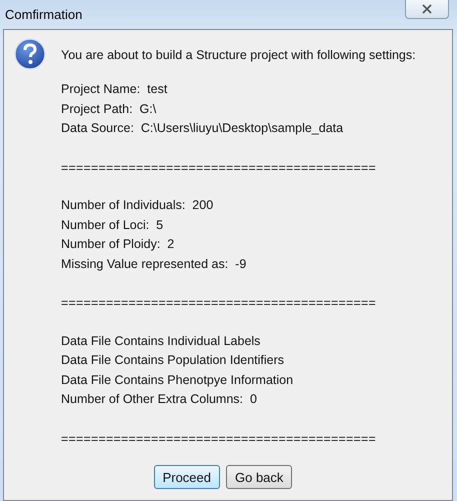 The image size is (457, 501). What do you see at coordinates (159, 399) in the screenshot?
I see `setting-text: Number of Other Extra Columns: 0` at bounding box center [159, 399].